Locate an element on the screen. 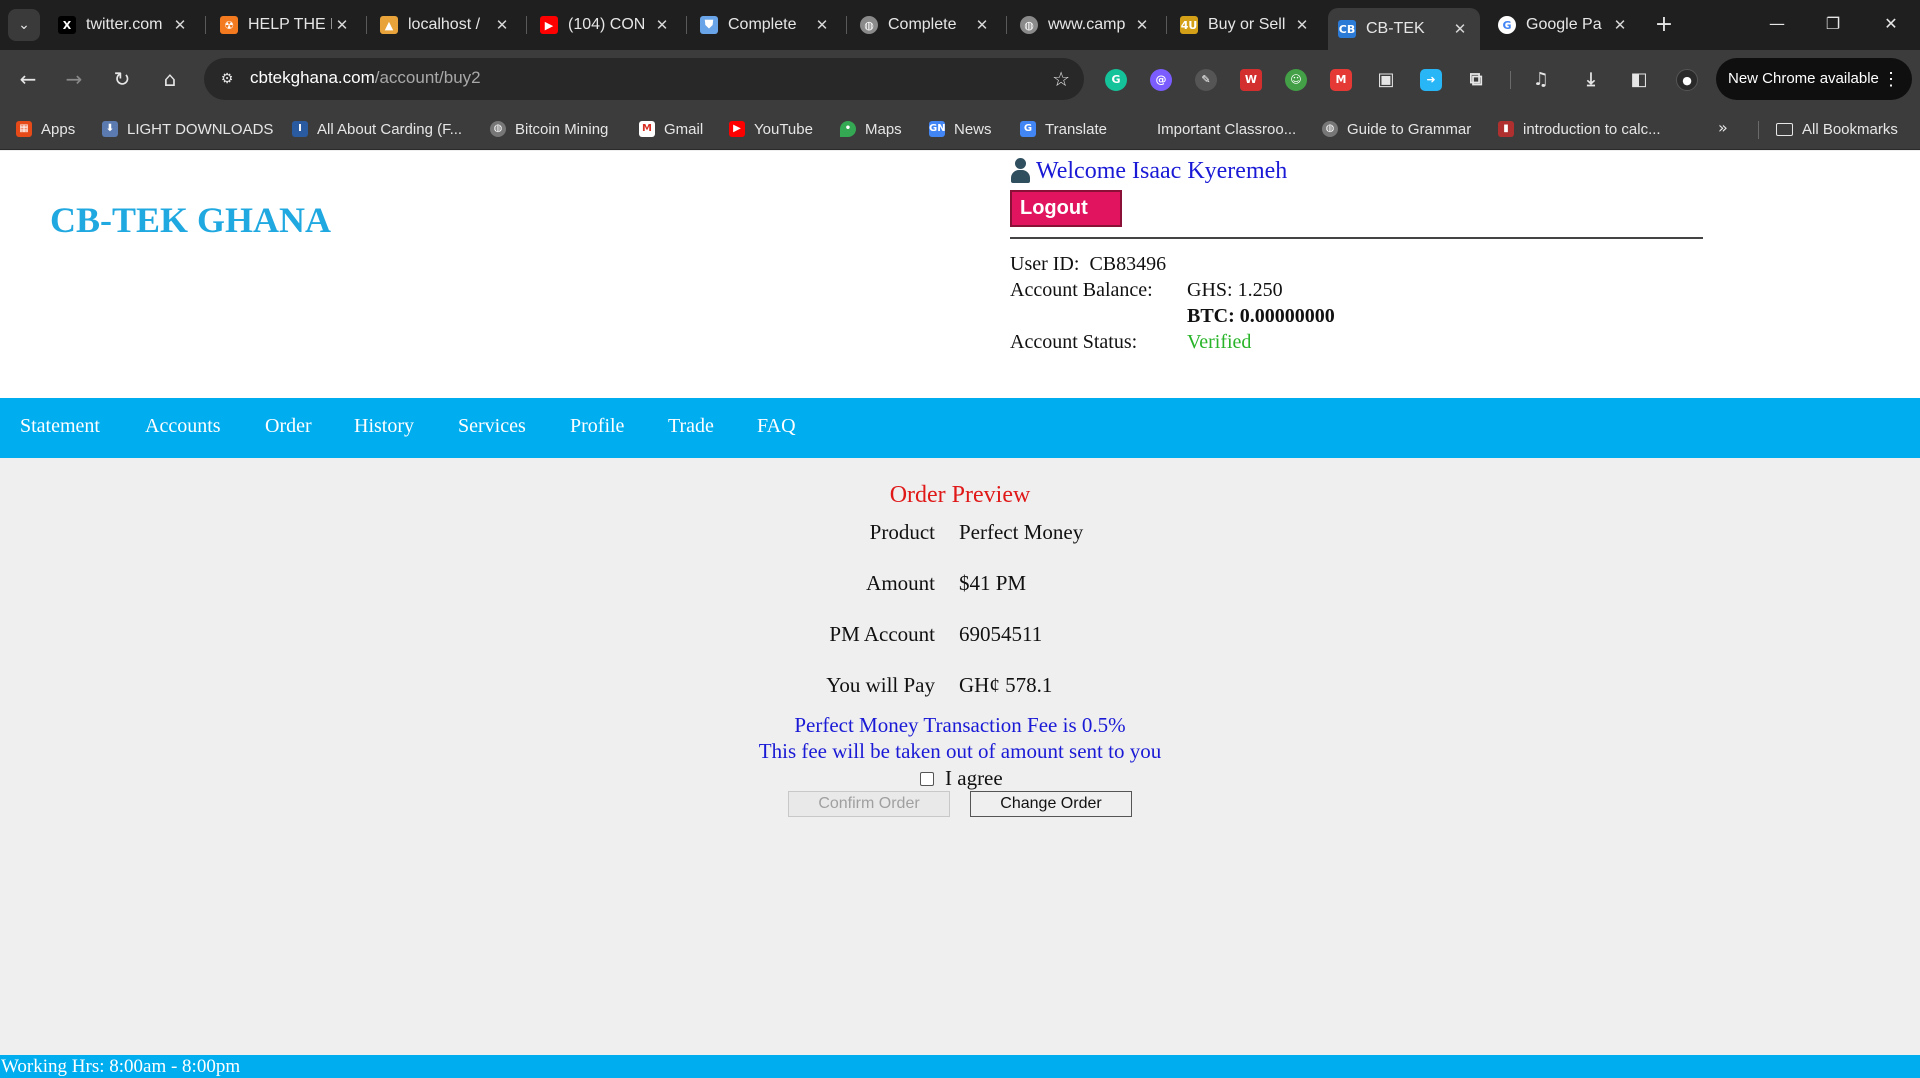  order-title: Order Preview is located at coordinates (960, 495).